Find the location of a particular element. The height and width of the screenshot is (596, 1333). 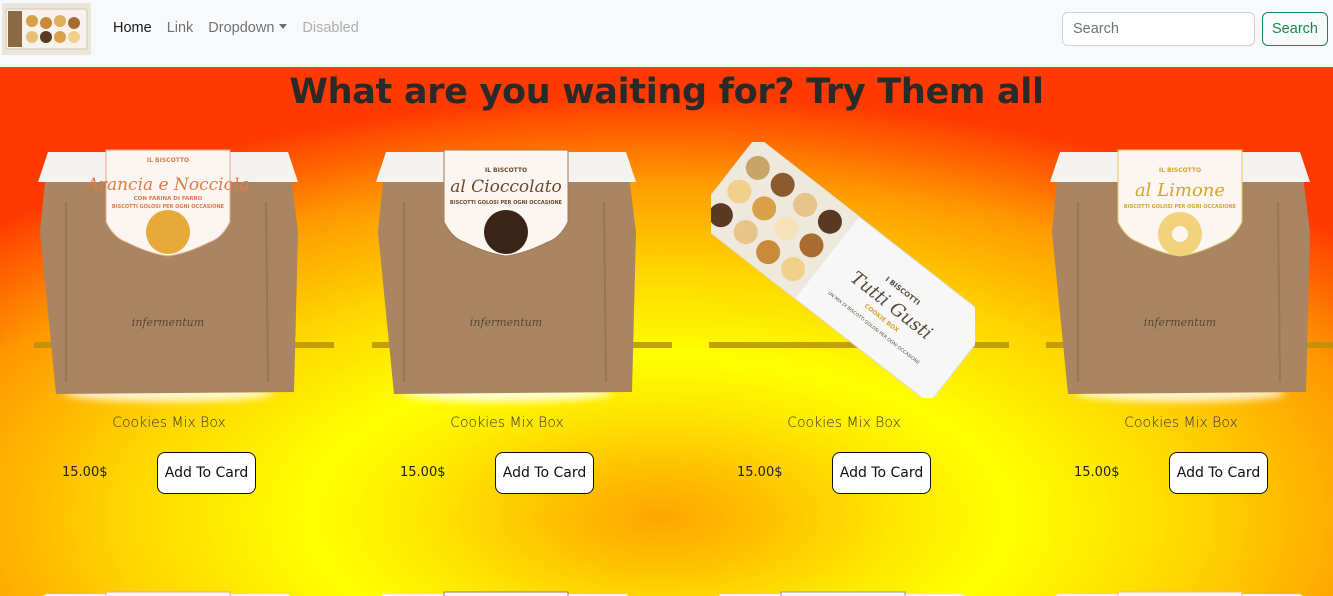

section-headline: What are you waiting for? Try Them all is located at coordinates (666, 92).